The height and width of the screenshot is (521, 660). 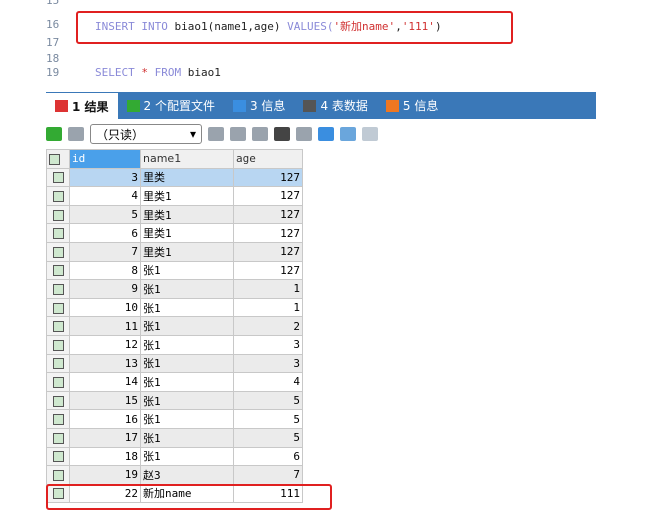 I want to click on table-row: 8 张1 127, so click(x=174, y=270).